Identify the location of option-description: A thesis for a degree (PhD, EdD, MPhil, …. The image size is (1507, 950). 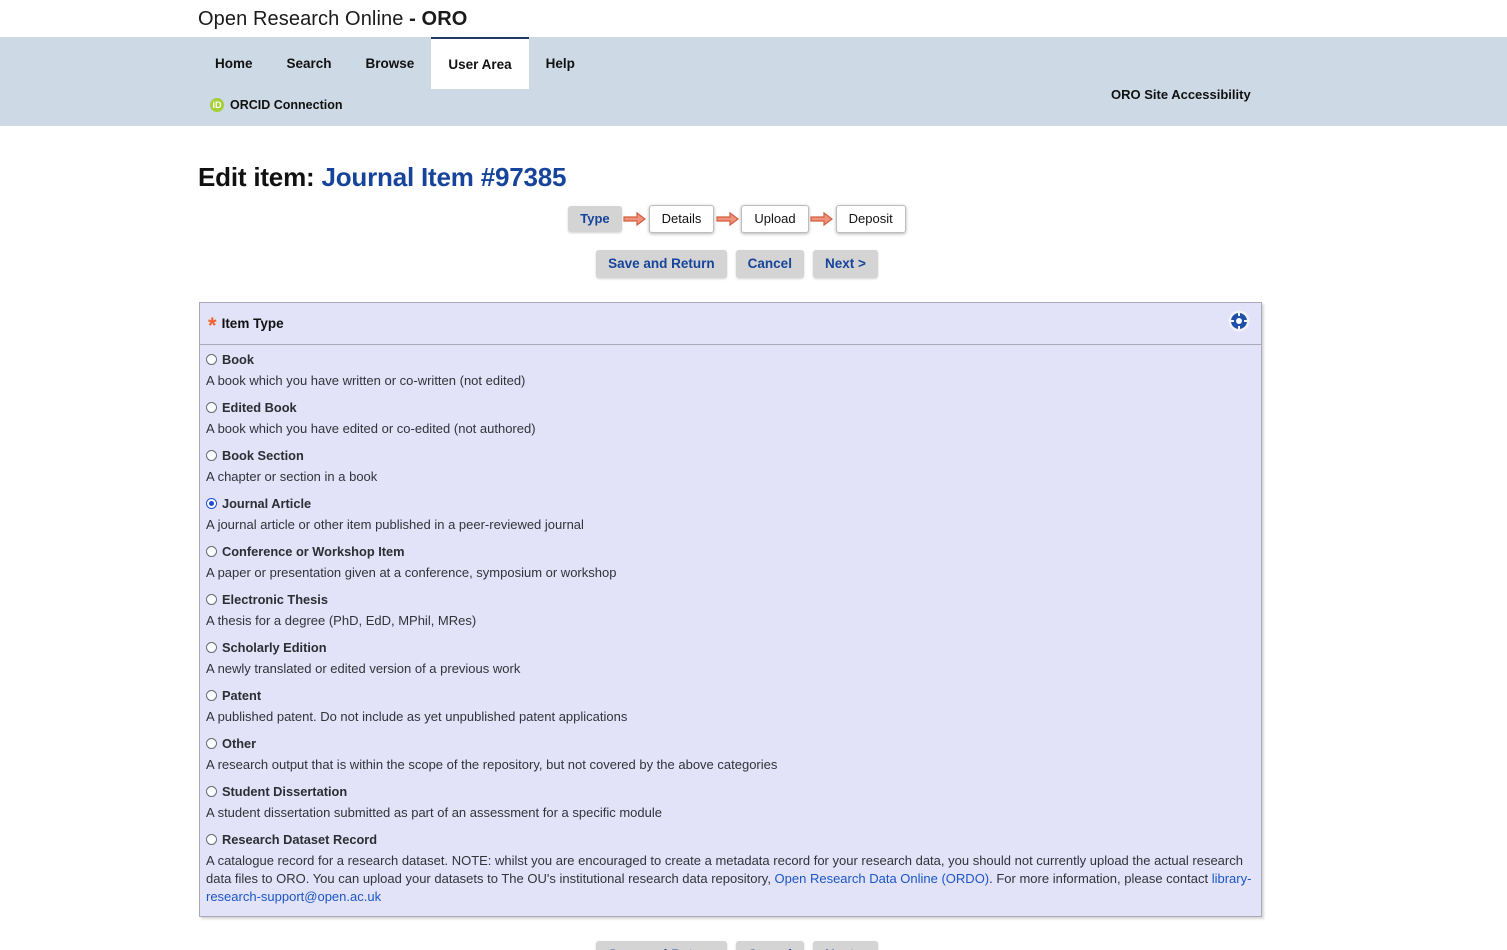
(341, 620).